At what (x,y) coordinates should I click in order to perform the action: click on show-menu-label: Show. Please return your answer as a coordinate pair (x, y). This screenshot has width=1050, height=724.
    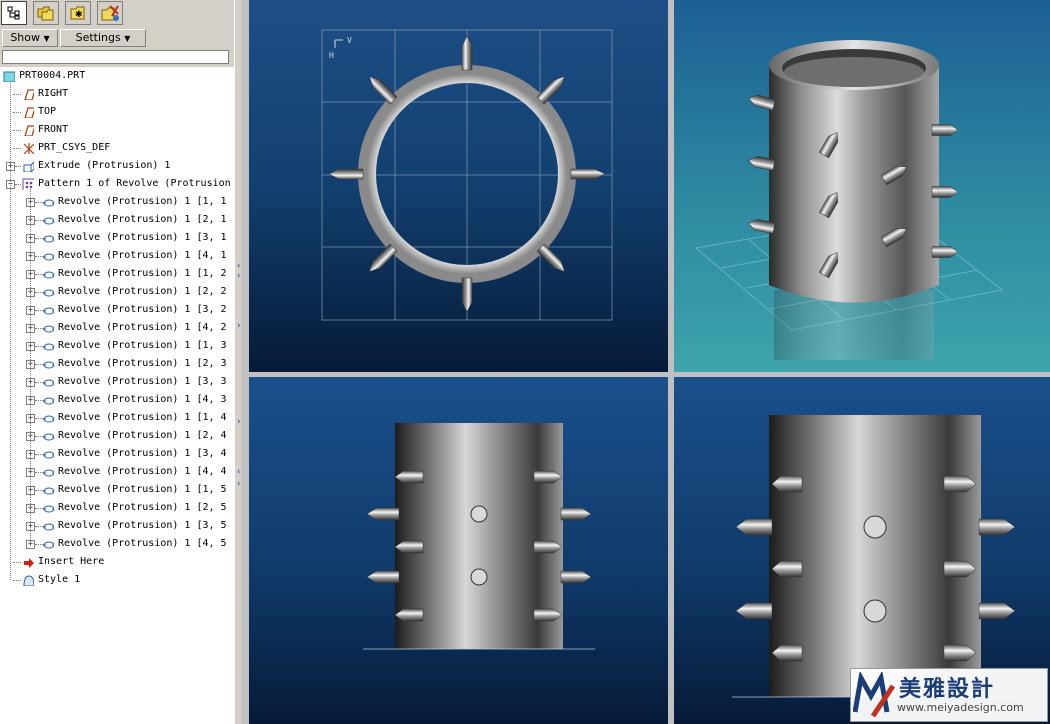
    Looking at the image, I should click on (25, 37).